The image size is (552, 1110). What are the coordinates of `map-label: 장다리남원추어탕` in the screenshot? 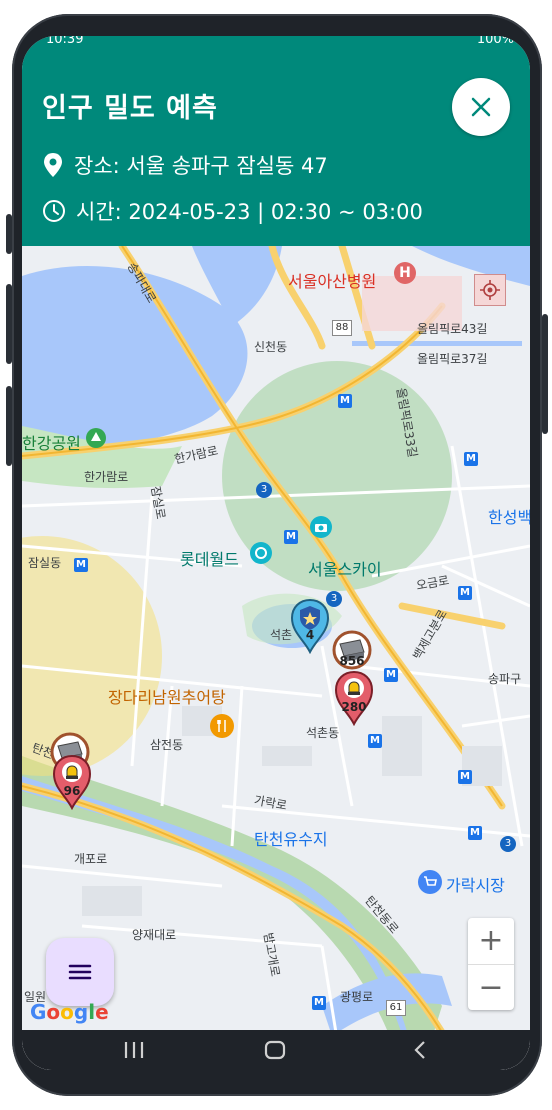 It's located at (167, 697).